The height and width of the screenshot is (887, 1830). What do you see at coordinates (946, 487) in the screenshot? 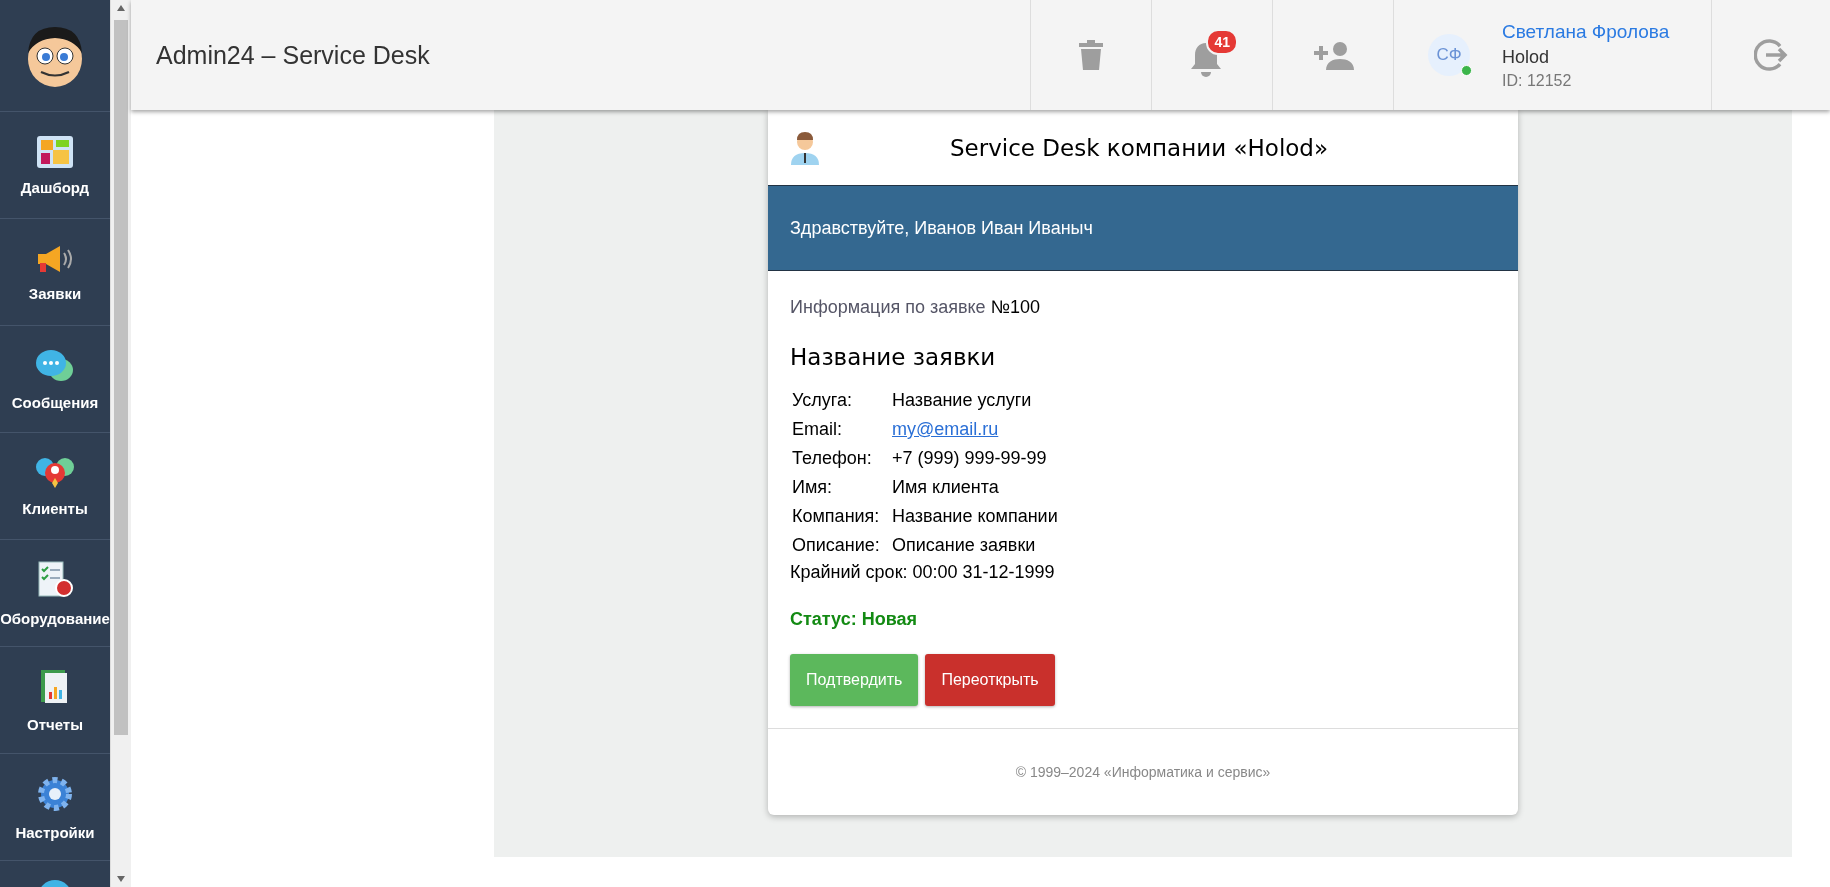
I see `field-value: Имя клиента` at bounding box center [946, 487].